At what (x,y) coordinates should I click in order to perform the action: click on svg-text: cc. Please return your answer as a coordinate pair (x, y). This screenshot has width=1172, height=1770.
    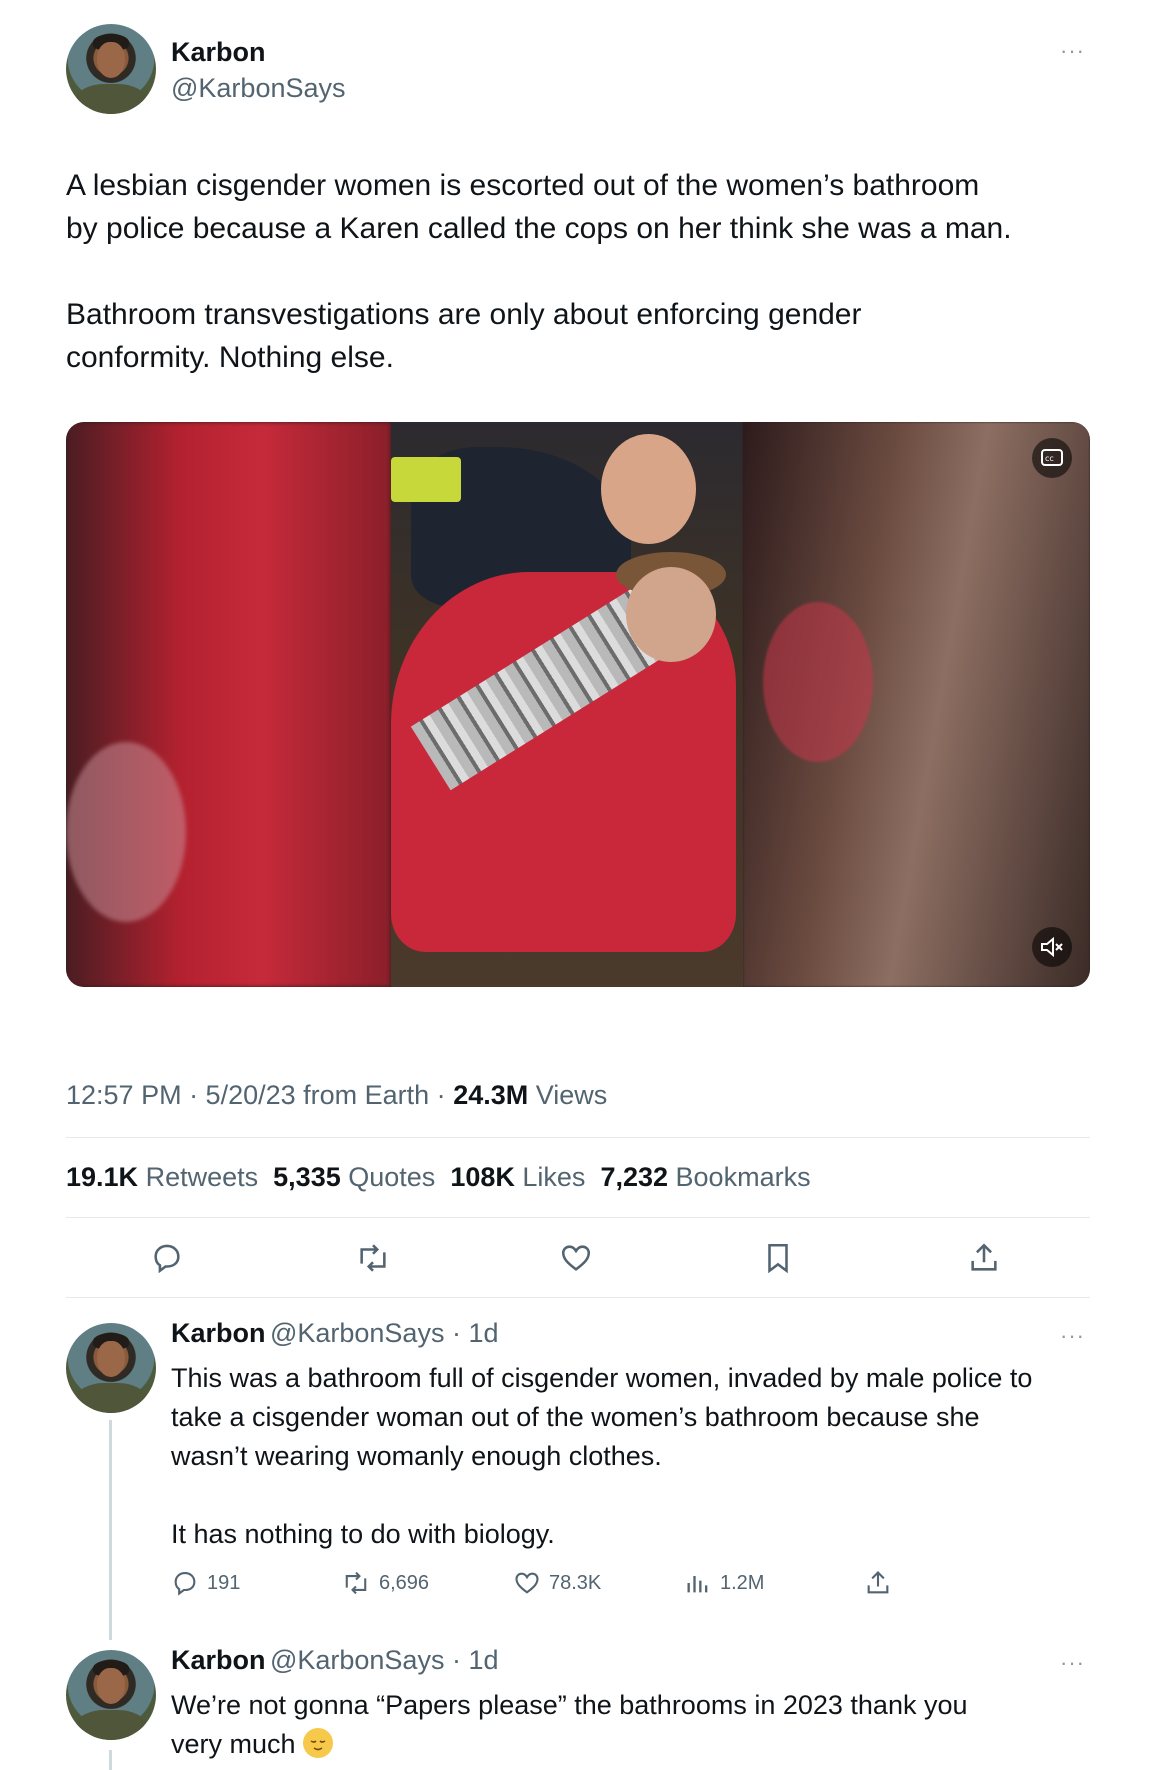
    Looking at the image, I should click on (1049, 458).